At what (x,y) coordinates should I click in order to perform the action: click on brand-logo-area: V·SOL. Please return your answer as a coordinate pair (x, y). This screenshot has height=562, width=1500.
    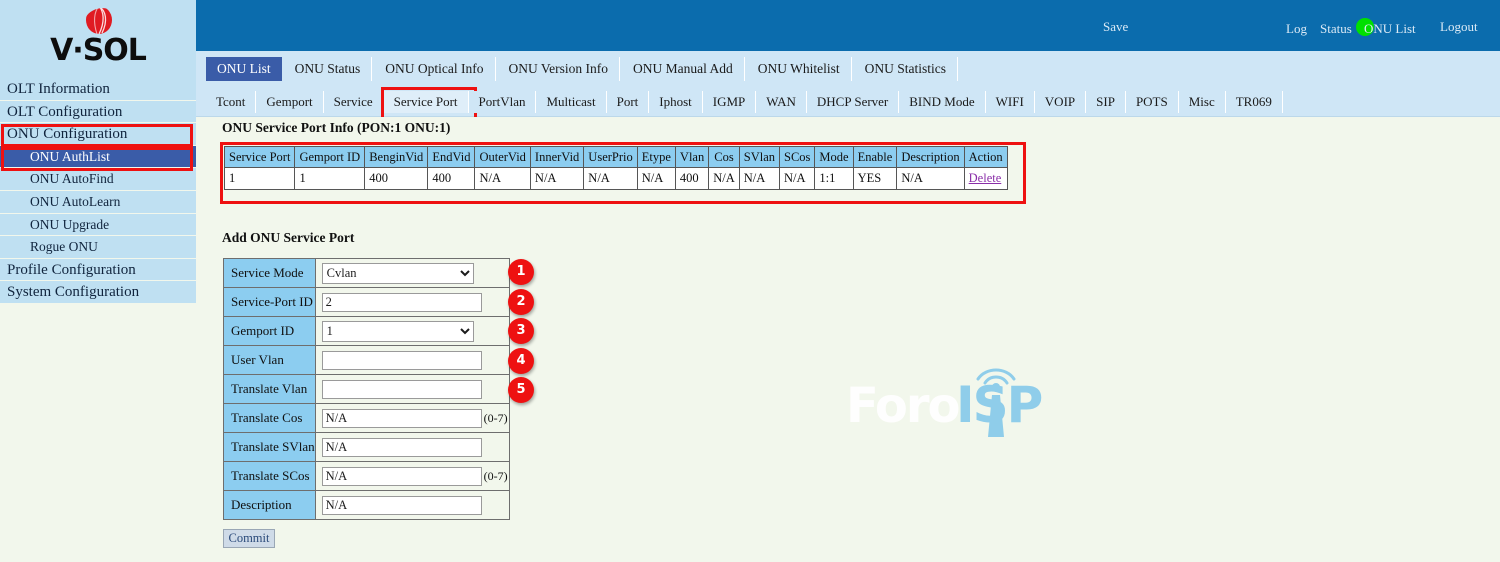
    Looking at the image, I should click on (98, 39).